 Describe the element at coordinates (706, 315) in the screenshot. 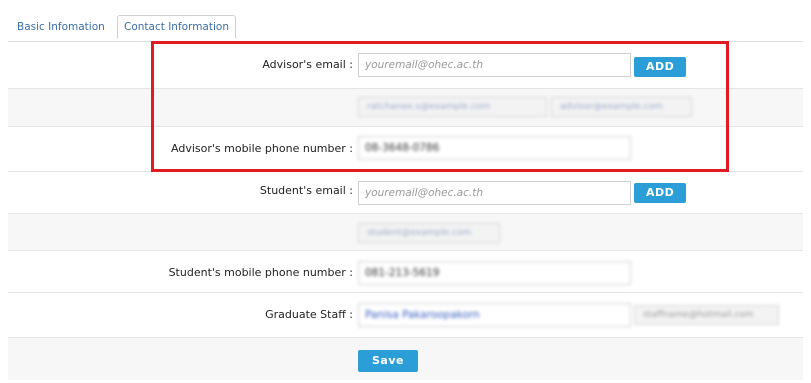

I see `graduate-staff-email: staffname@hotmail.com` at that location.